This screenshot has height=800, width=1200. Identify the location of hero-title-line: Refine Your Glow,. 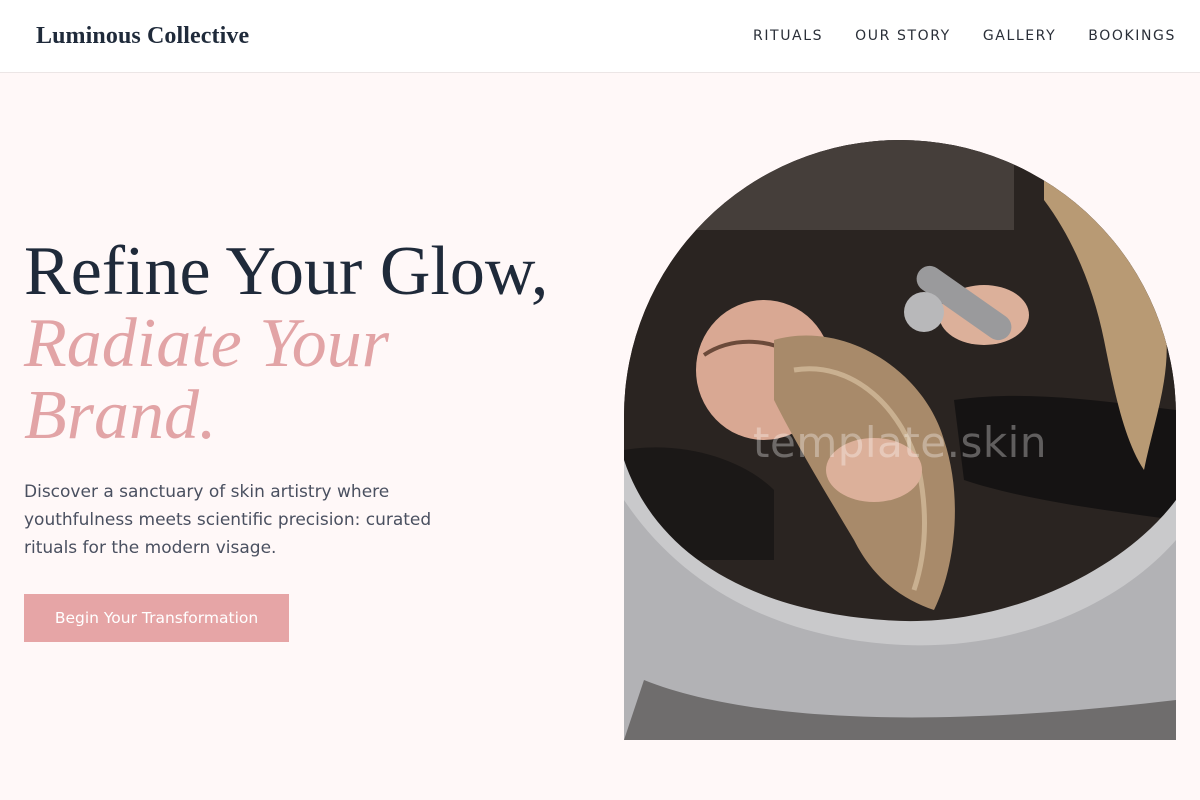
(286, 271).